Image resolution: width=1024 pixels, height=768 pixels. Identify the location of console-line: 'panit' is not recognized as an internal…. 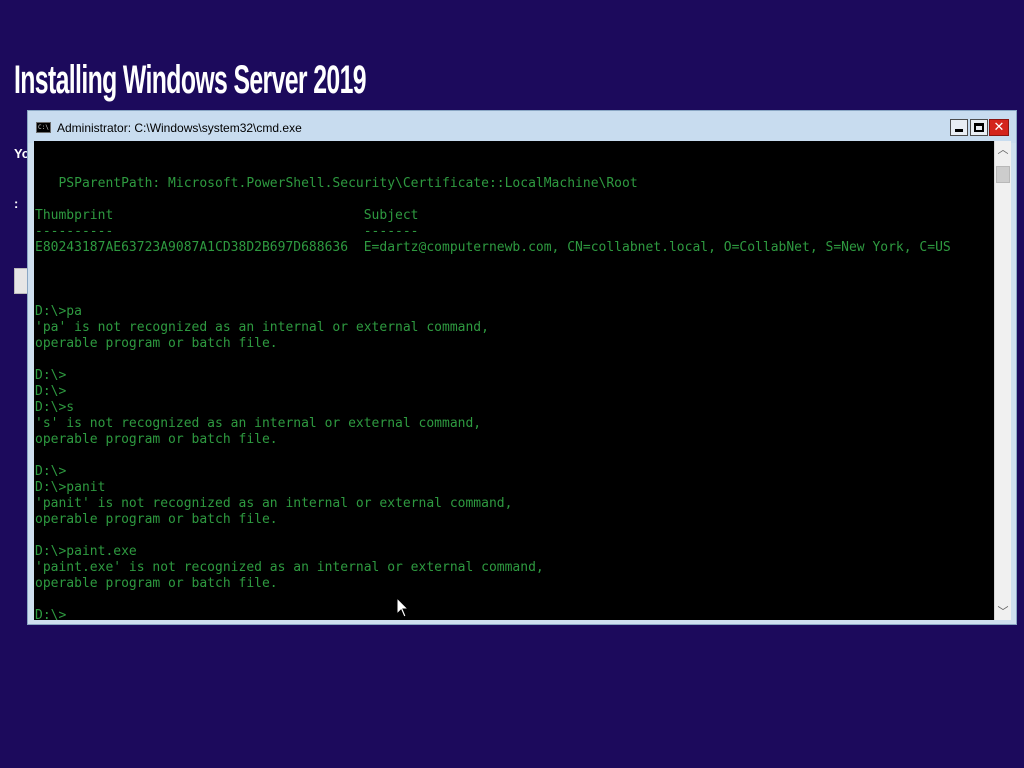
(274, 503).